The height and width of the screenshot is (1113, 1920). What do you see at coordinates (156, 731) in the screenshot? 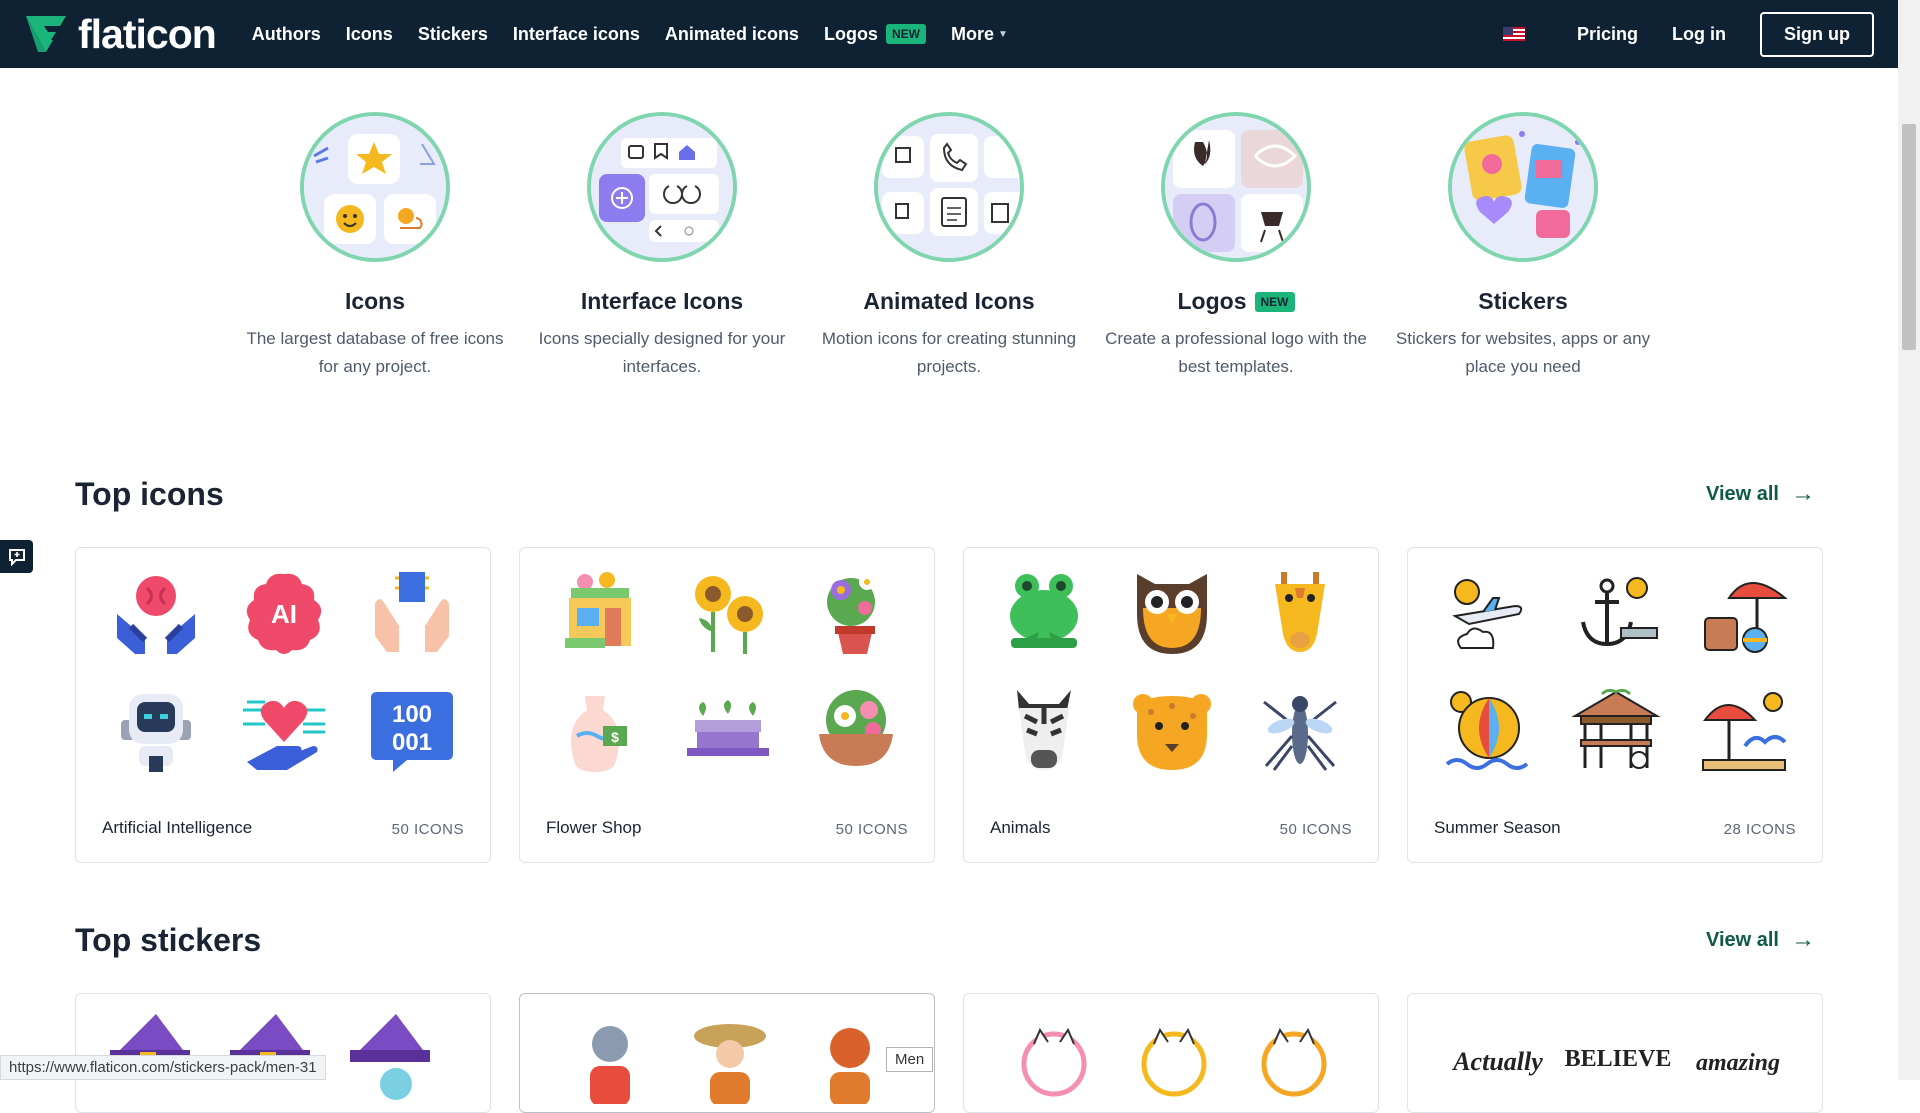
I see `robot-icon` at bounding box center [156, 731].